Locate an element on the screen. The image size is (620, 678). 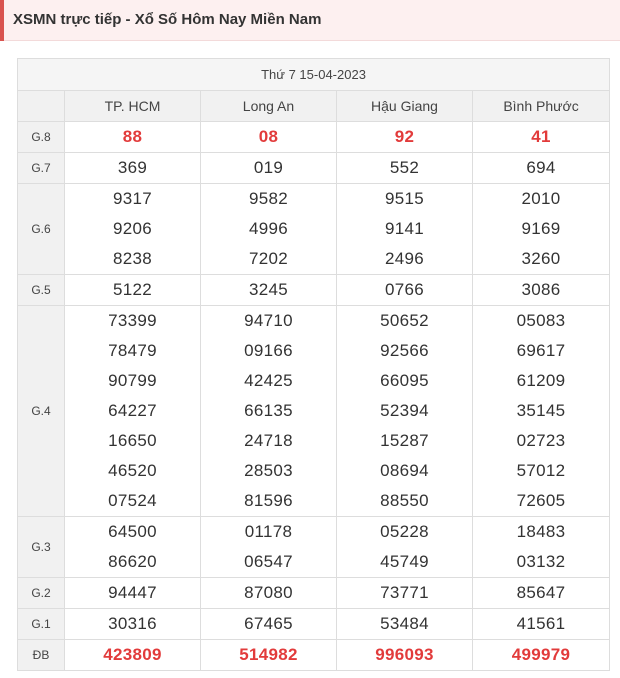
result-cell: 9317 9206 8238 is located at coordinates (132, 229).